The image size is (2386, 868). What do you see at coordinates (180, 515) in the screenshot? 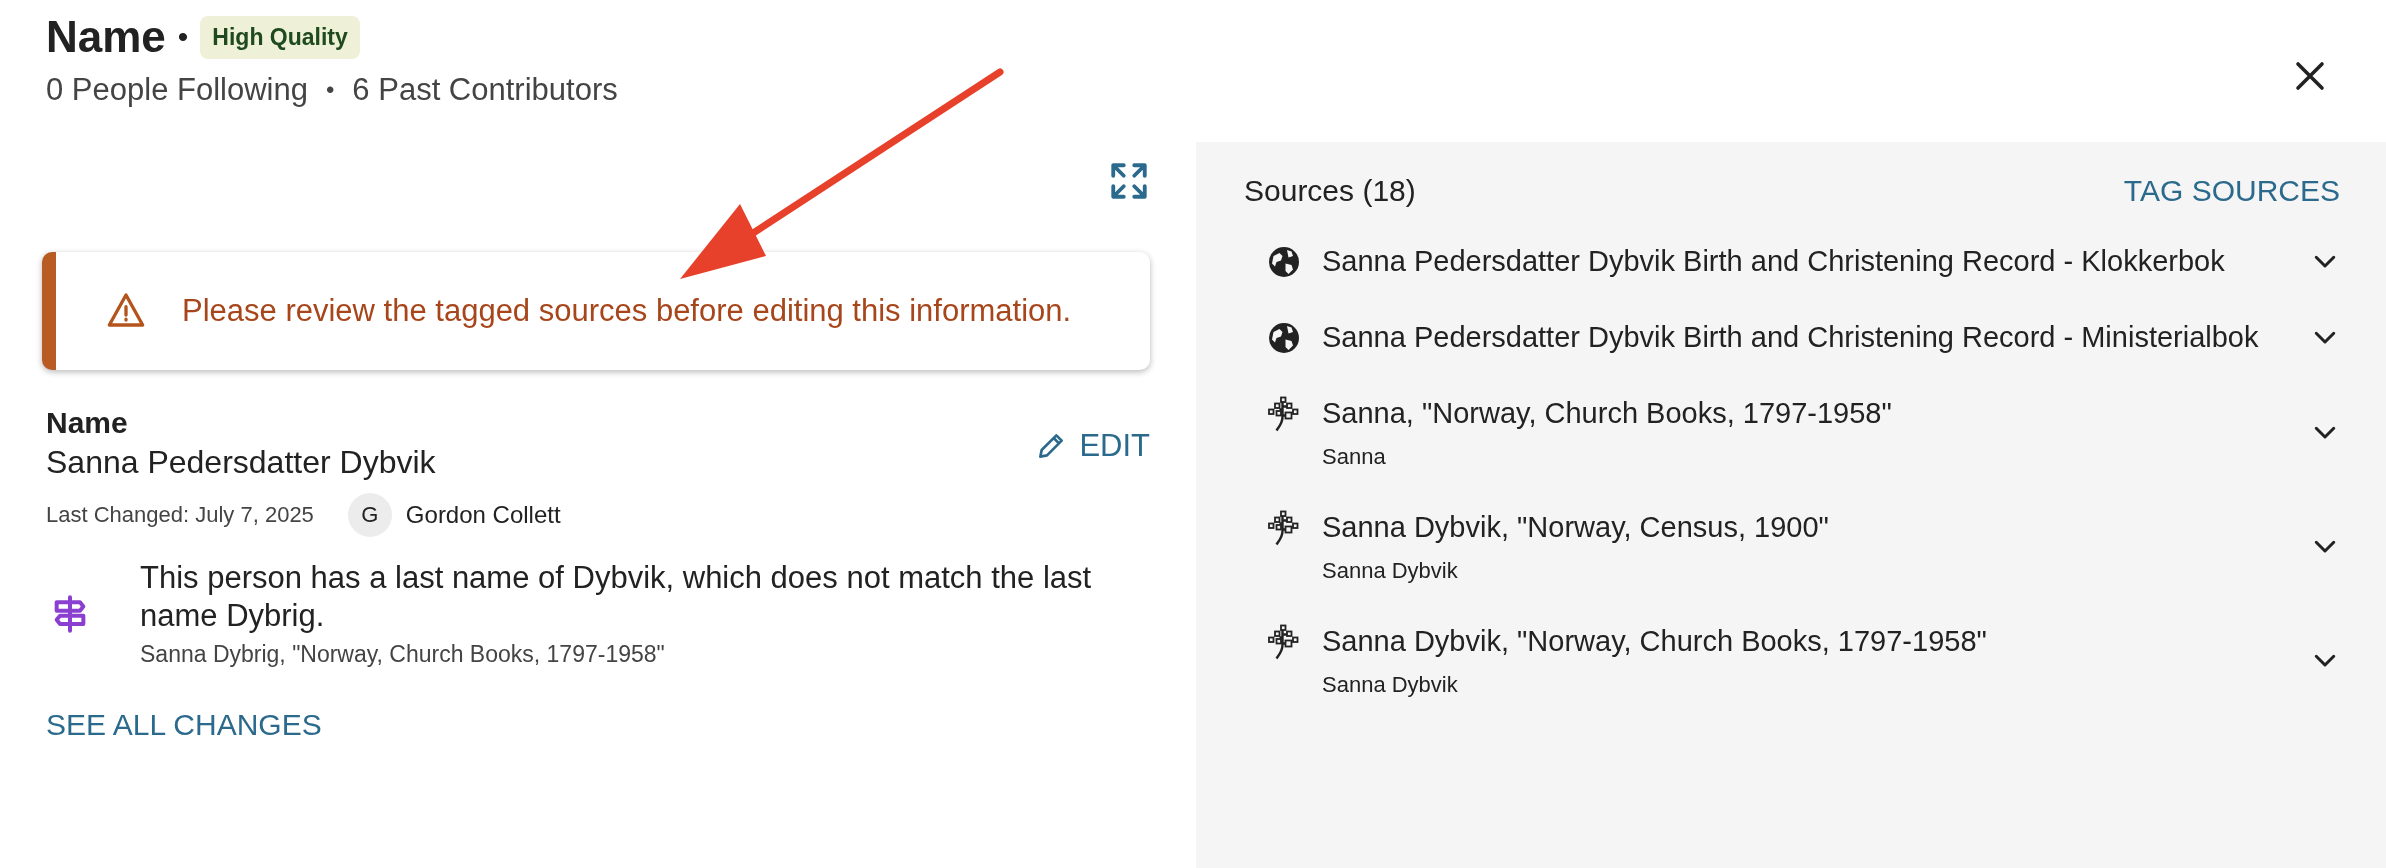
I see `last-changed-date: Last Changed: July 7, 2025` at bounding box center [180, 515].